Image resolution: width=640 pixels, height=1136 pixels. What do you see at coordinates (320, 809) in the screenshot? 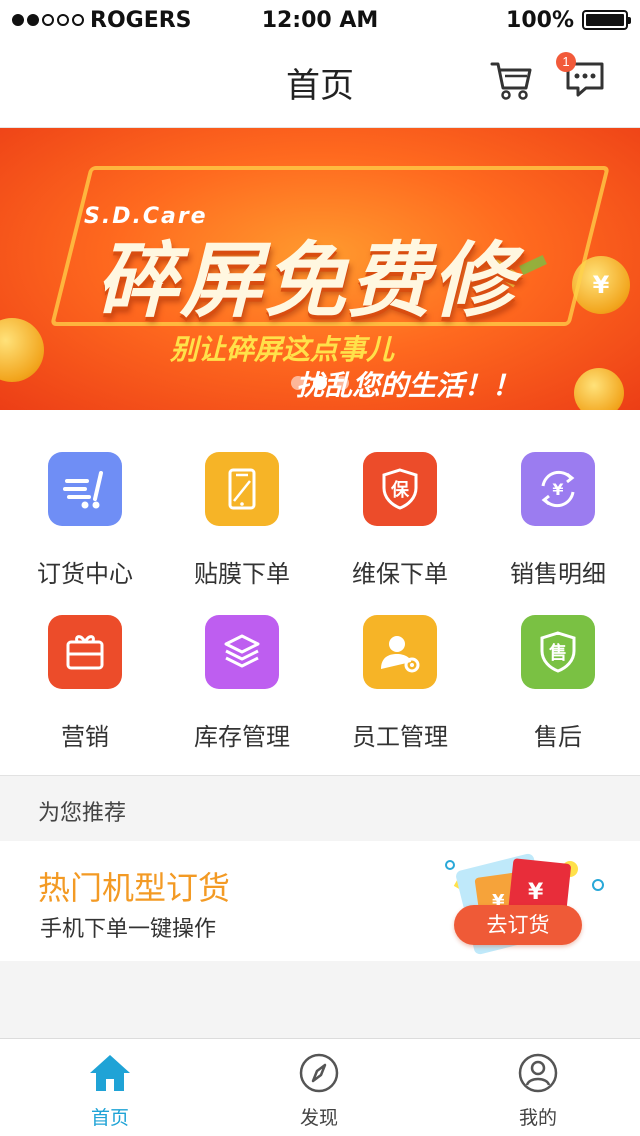
I see `recommend-header: 为您推荐` at bounding box center [320, 809].